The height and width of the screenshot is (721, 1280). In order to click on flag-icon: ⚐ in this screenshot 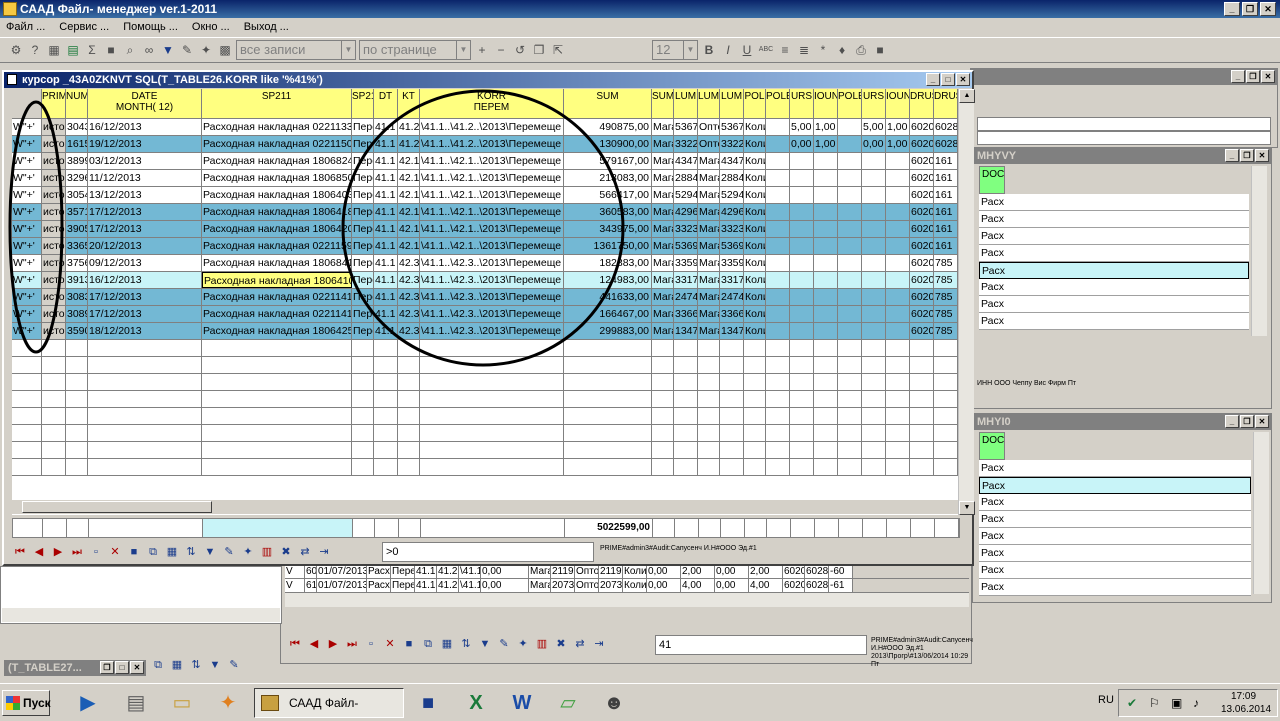, I will do `click(1154, 703)`.